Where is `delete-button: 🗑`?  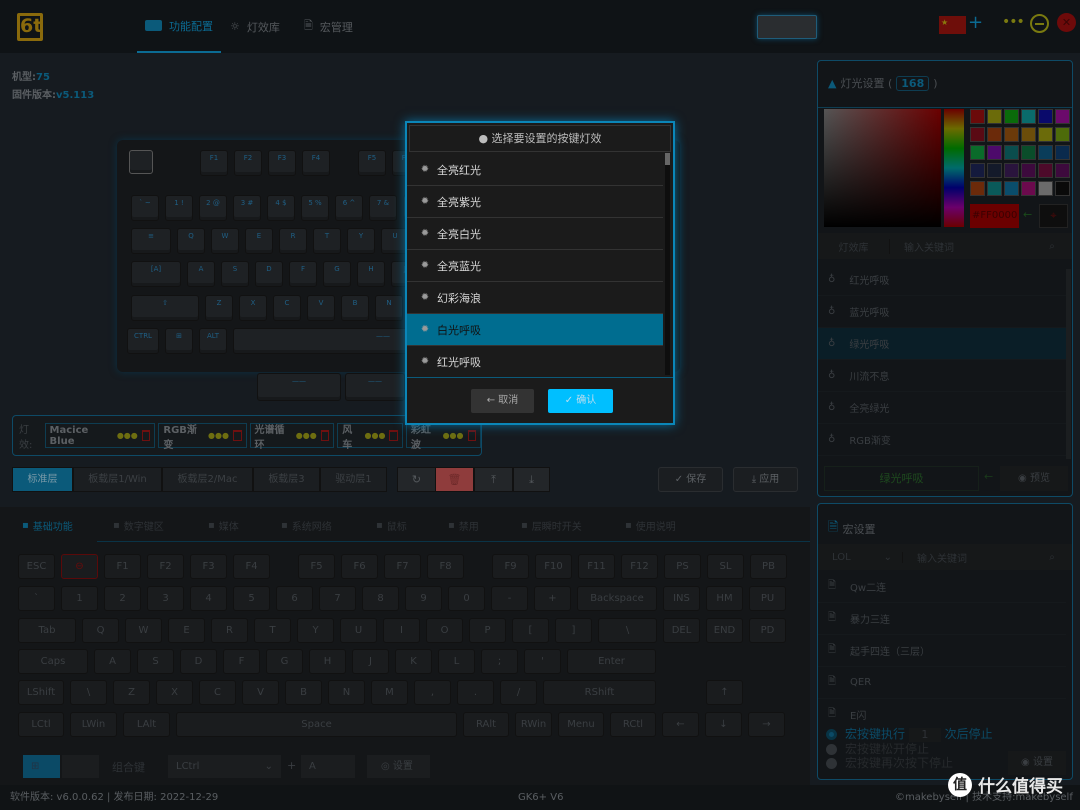
delete-button: 🗑 is located at coordinates (454, 479).